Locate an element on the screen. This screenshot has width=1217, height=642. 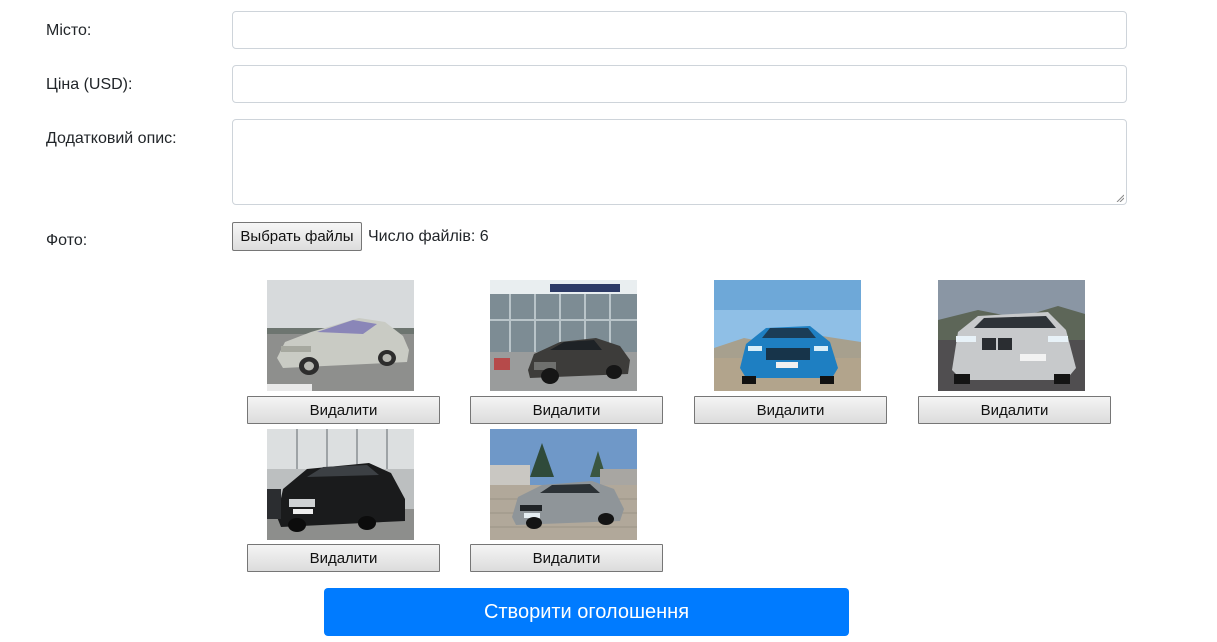
delete-photo-button-4: Видалити is located at coordinates (1014, 410).